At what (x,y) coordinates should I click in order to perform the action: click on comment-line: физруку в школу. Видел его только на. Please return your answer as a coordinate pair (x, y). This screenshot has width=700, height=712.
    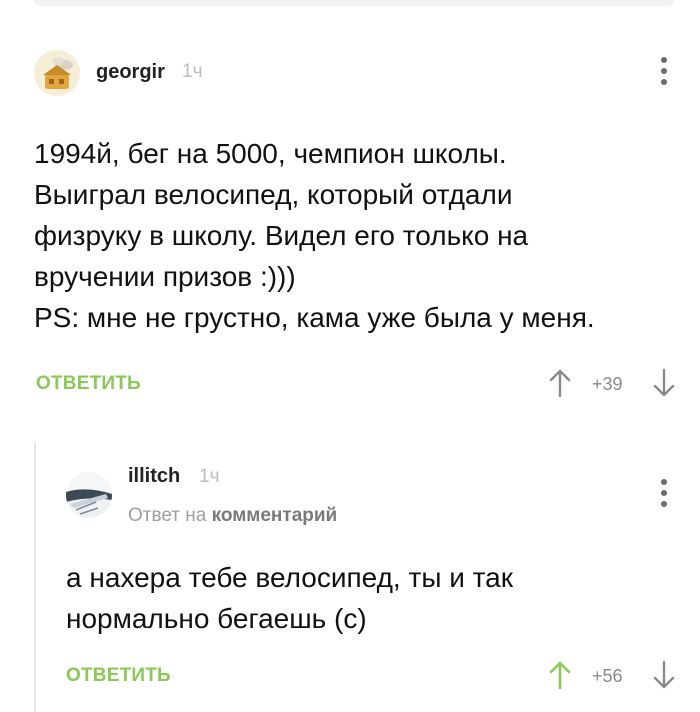
    Looking at the image, I should click on (281, 235).